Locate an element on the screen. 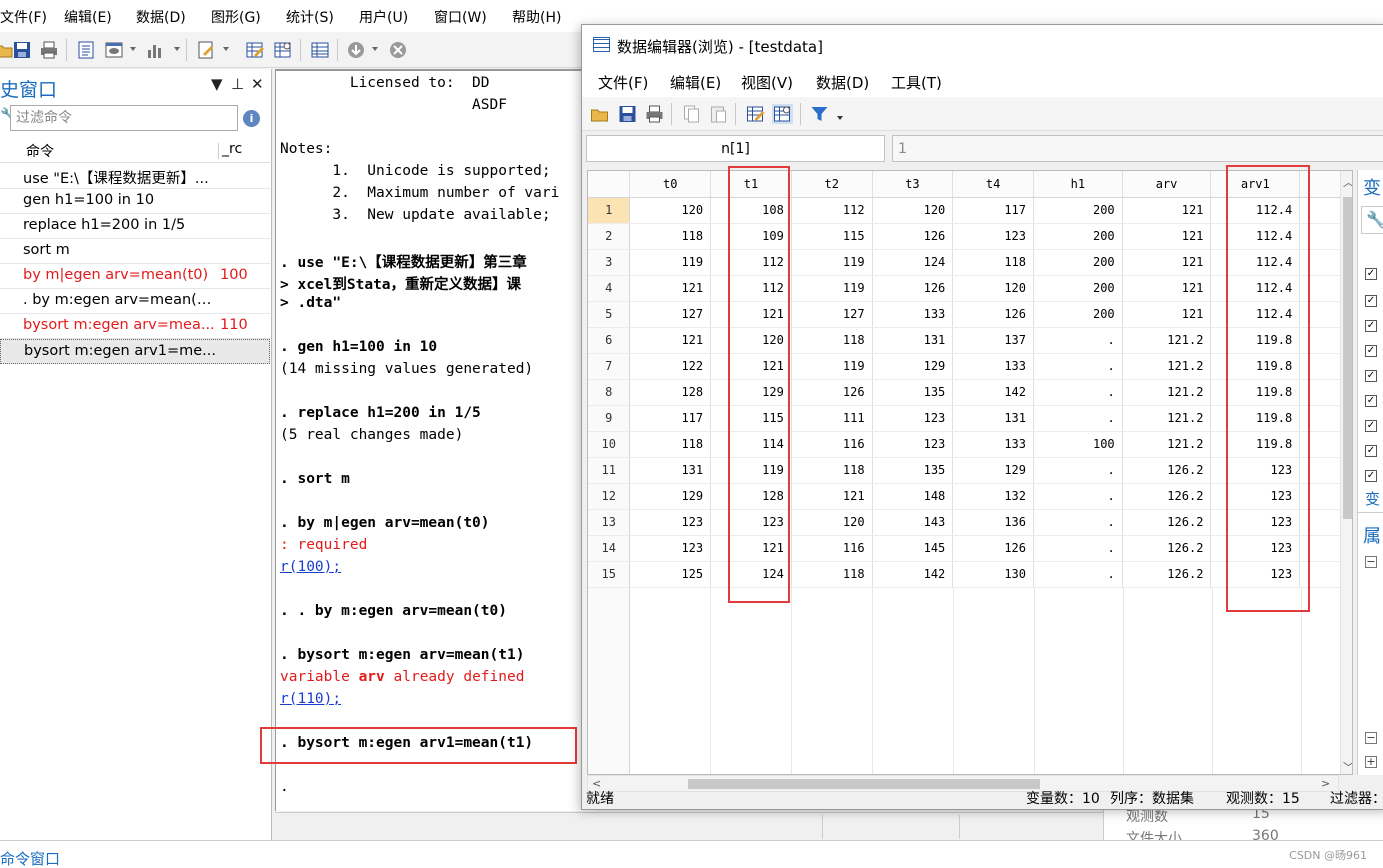 The height and width of the screenshot is (868, 1383). more-icon is located at coordinates (356, 50).